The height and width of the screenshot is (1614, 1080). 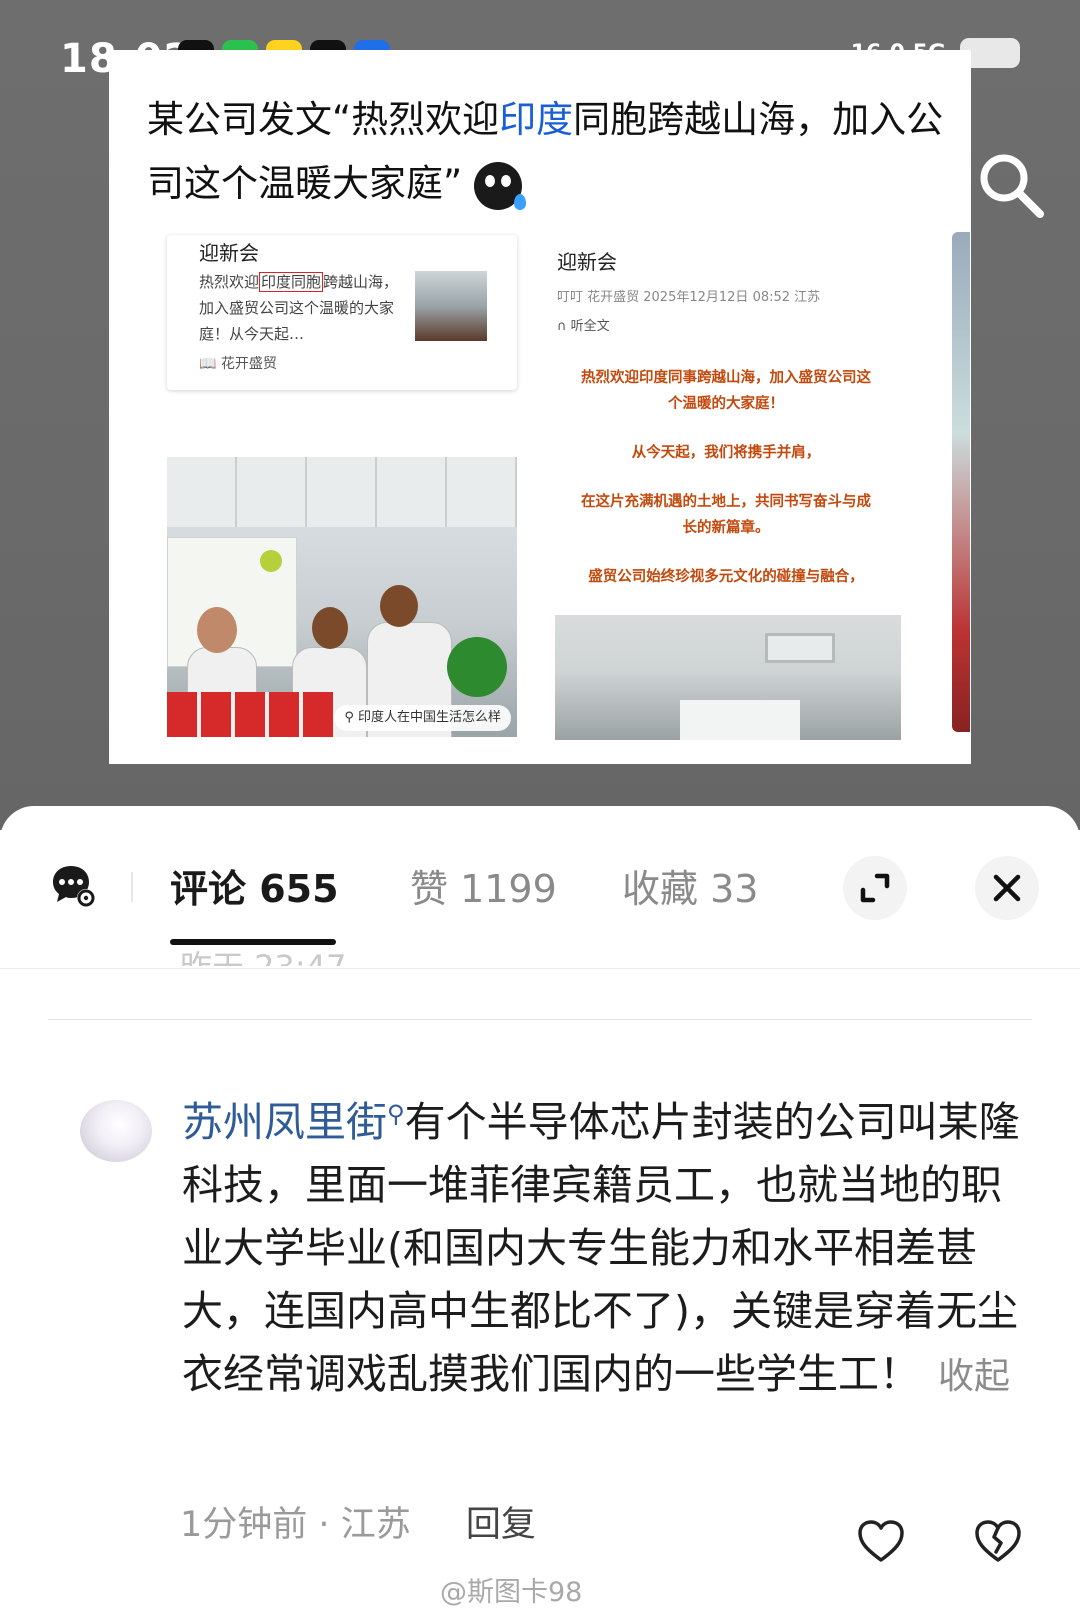 What do you see at coordinates (726, 577) in the screenshot?
I see `article-line: 盛贸公司始终珍视多元文化的碰撞与融合，` at bounding box center [726, 577].